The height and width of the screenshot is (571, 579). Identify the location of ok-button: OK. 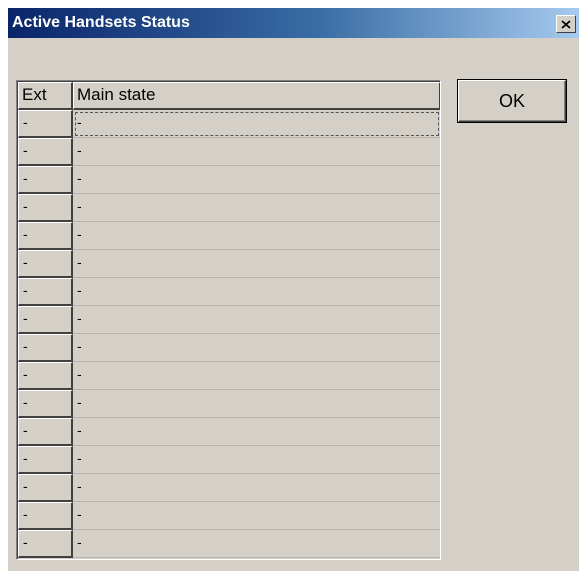
(512, 101).